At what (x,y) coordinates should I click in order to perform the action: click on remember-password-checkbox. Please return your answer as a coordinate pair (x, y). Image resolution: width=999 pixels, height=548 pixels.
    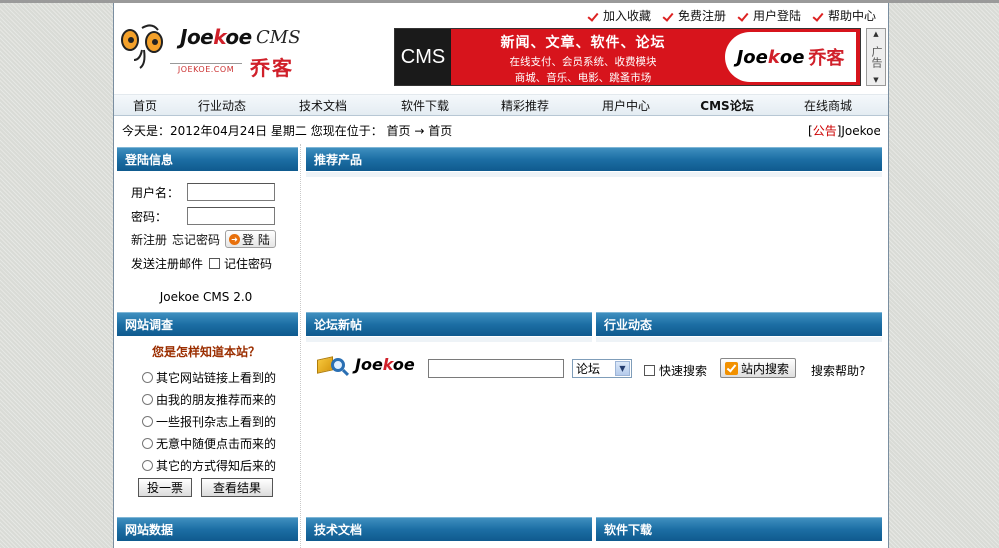
    Looking at the image, I should click on (215, 263).